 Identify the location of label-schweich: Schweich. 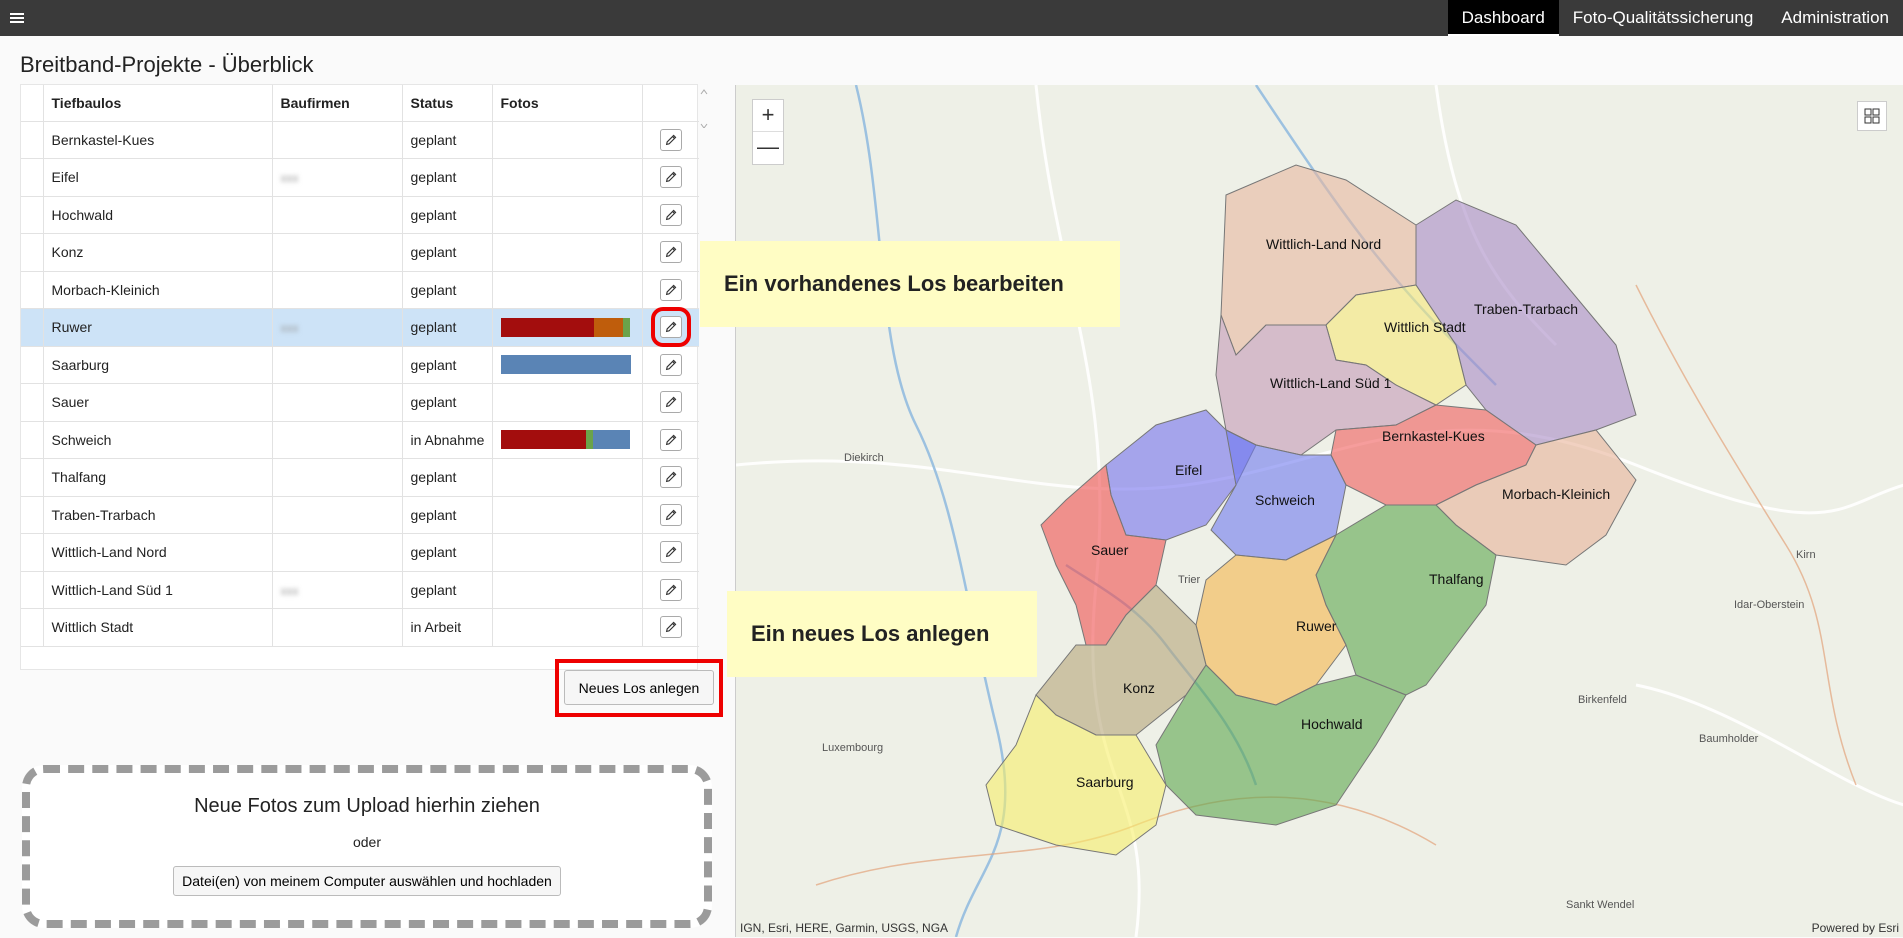
(1285, 500).